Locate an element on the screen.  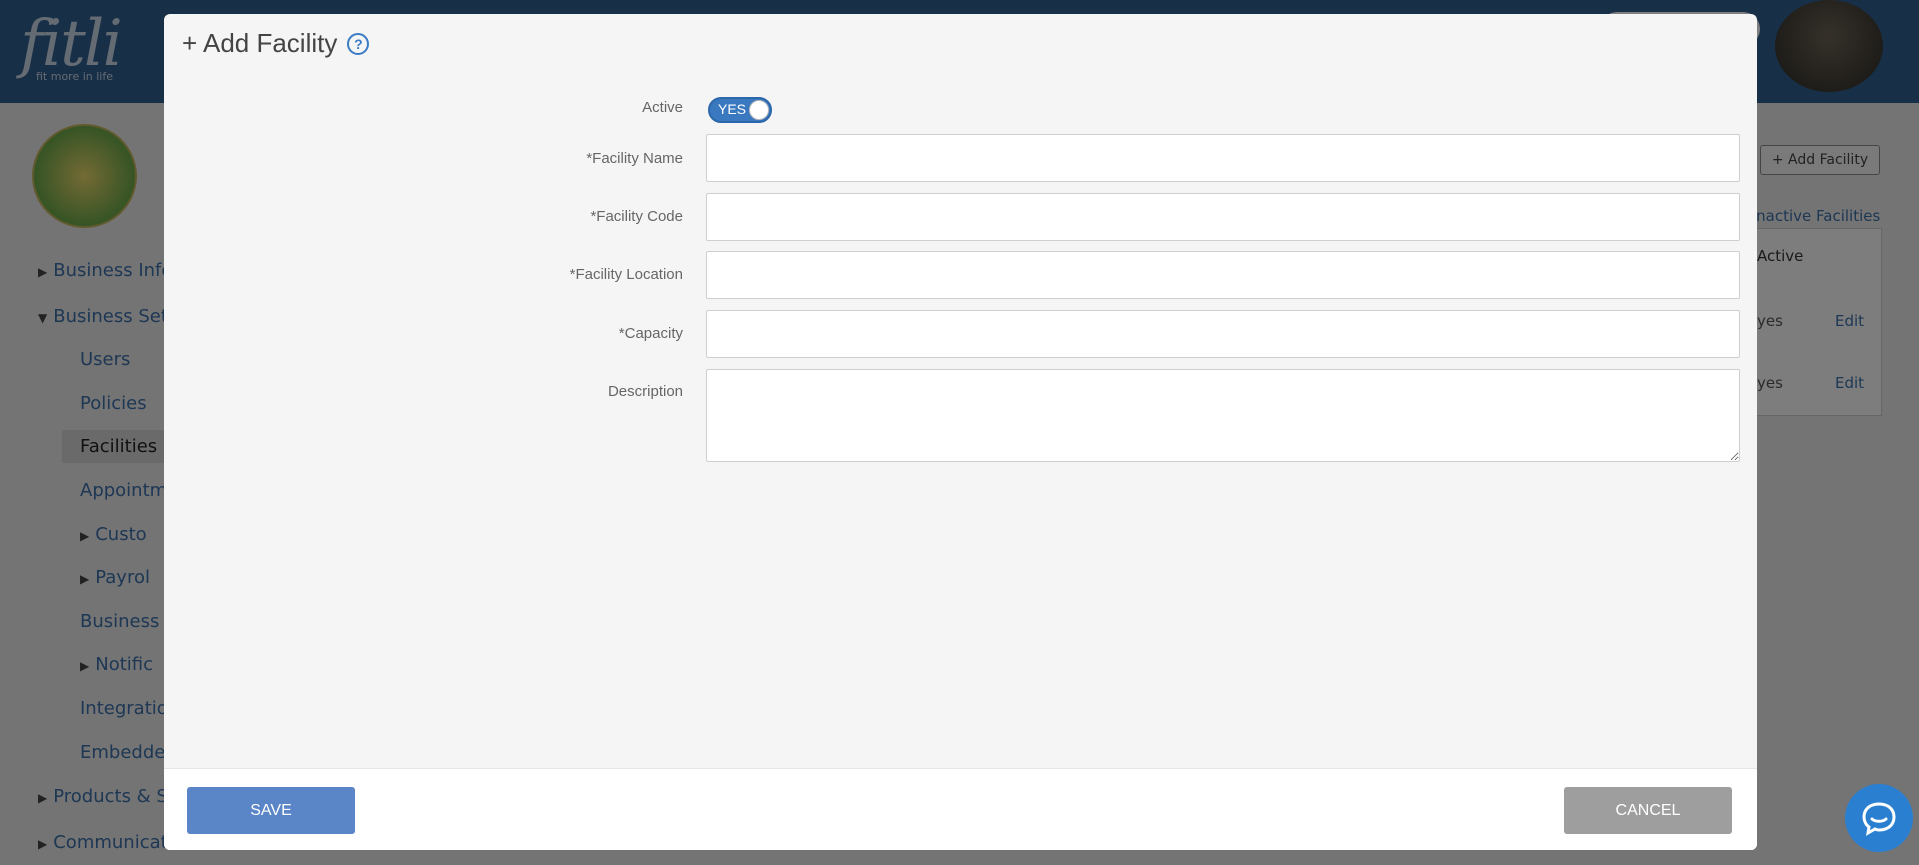
chat-button is located at coordinates (1879, 818).